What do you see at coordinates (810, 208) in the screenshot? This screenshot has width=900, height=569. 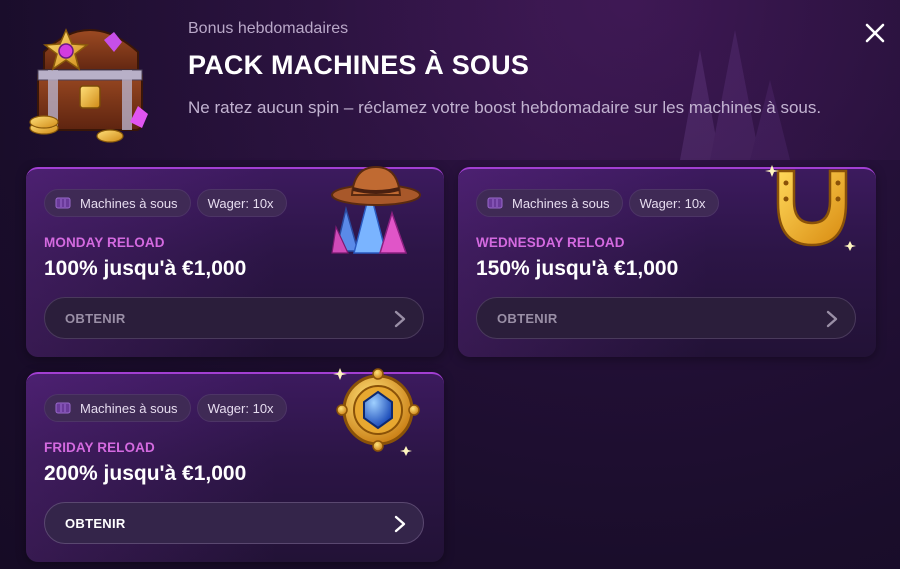 I see `golden-horseshoe-icon` at bounding box center [810, 208].